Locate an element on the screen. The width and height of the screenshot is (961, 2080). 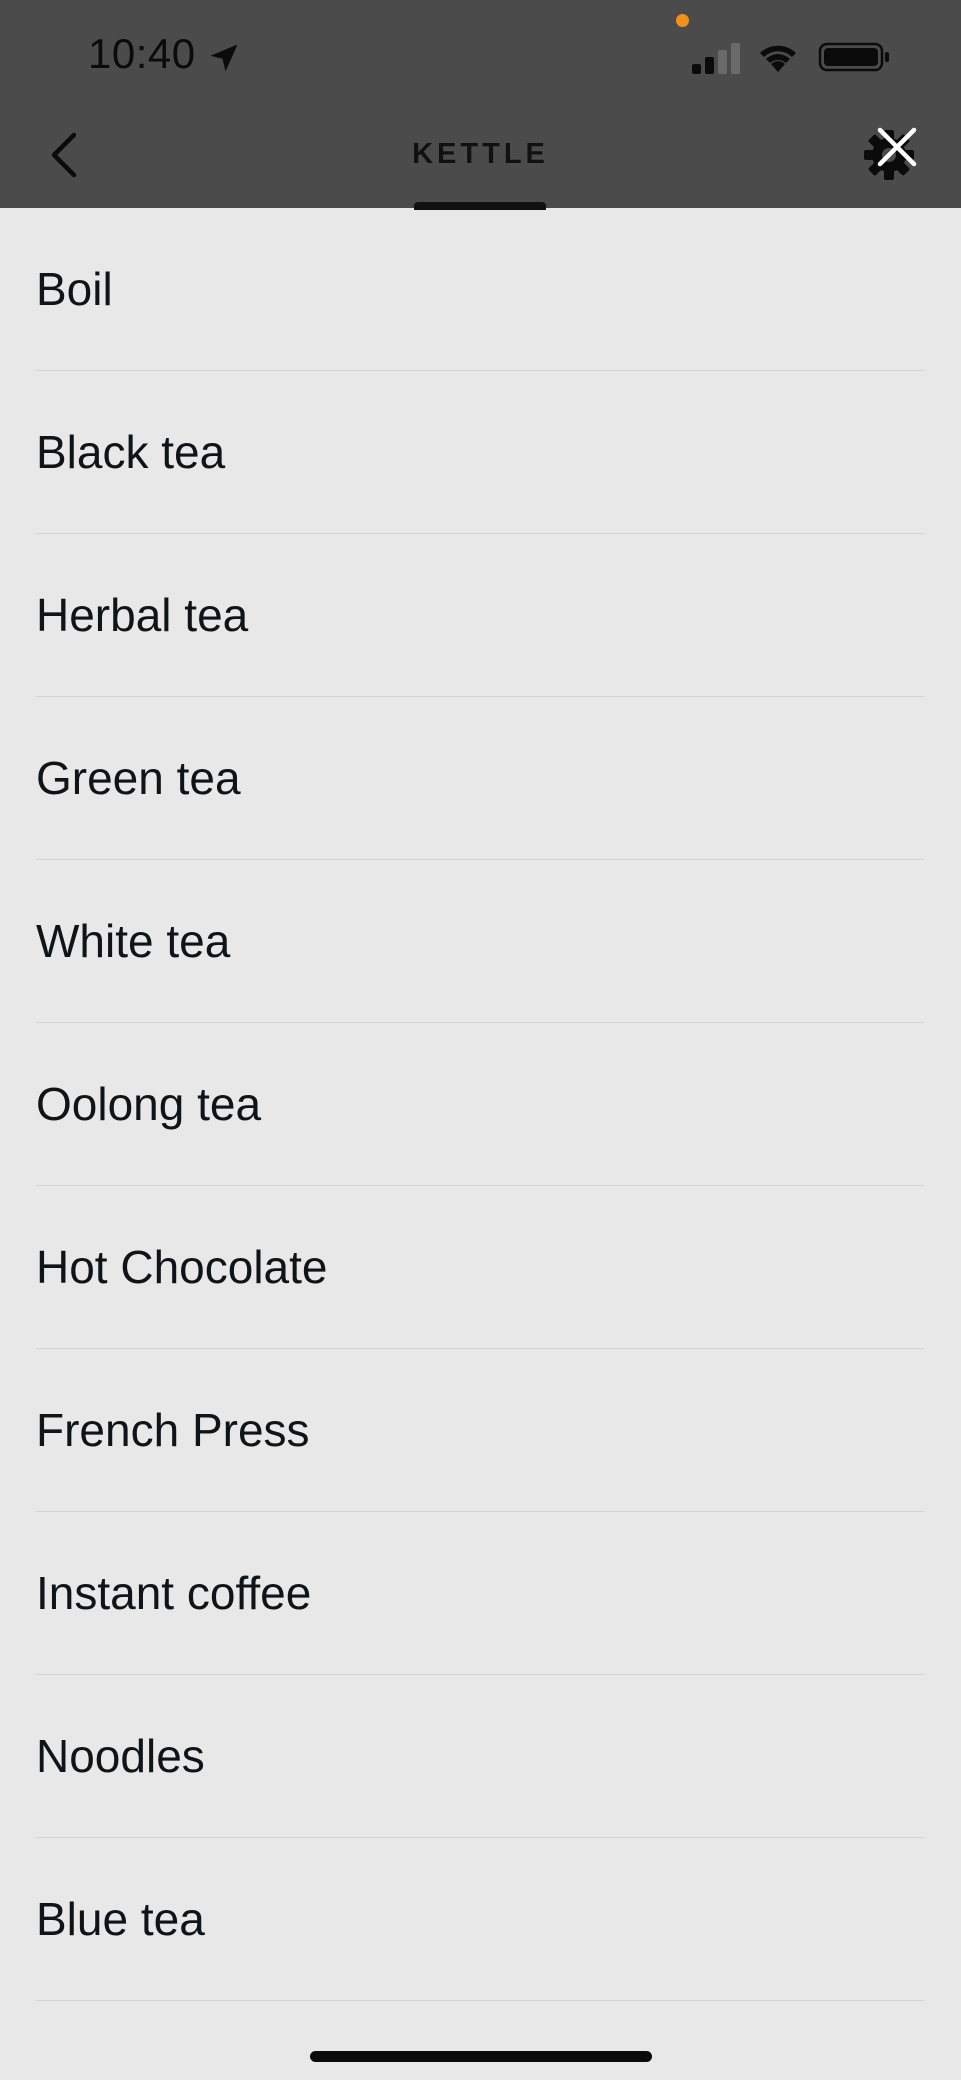
list-item-label: Noodles is located at coordinates (120, 1756).